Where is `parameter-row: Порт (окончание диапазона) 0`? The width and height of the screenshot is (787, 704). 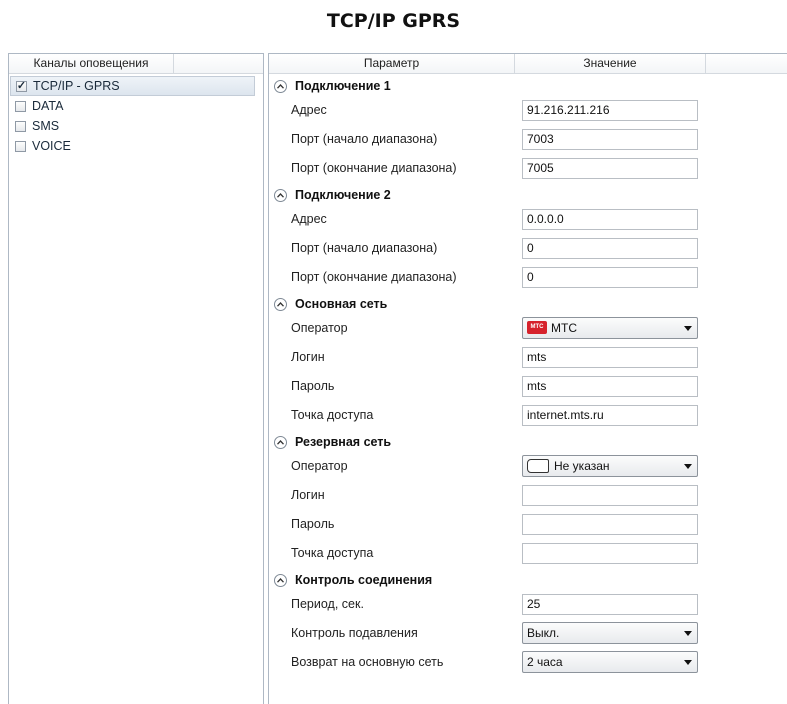
parameter-row: Порт (окончание диапазона) 0 is located at coordinates (528, 277).